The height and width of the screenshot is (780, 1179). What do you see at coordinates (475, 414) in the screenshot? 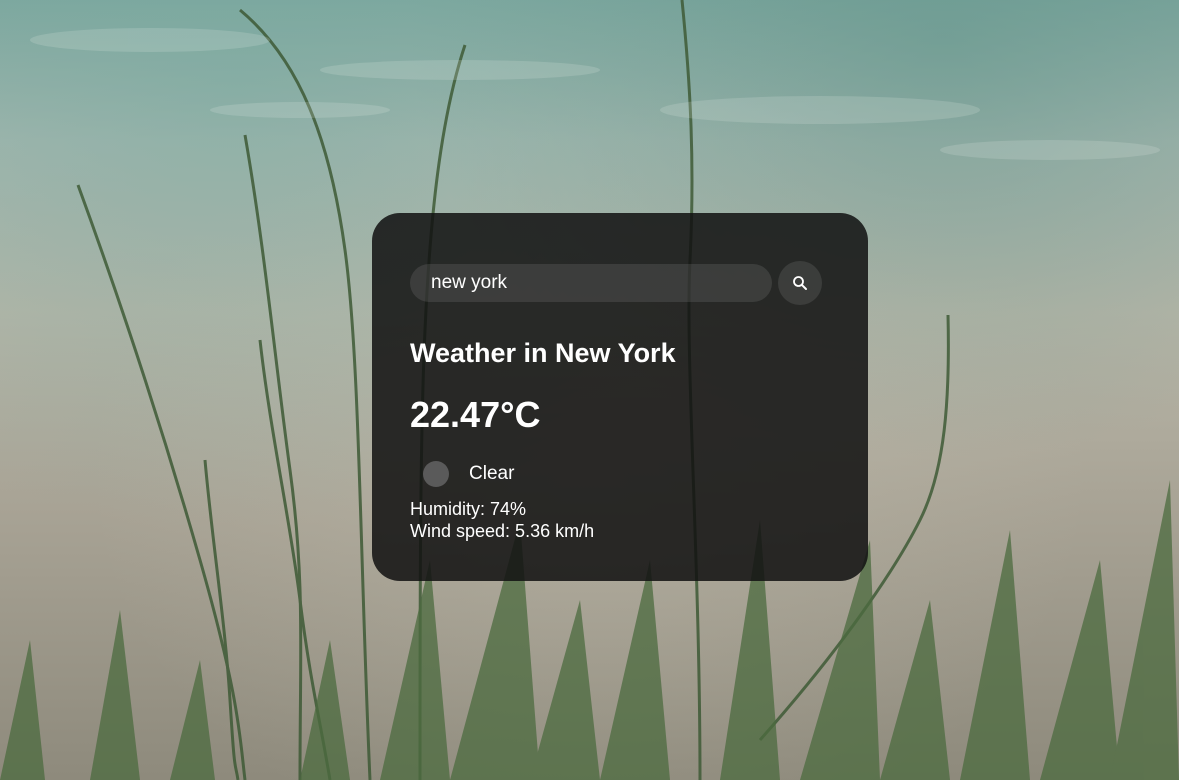
I see `temperature: 22.47°C` at bounding box center [475, 414].